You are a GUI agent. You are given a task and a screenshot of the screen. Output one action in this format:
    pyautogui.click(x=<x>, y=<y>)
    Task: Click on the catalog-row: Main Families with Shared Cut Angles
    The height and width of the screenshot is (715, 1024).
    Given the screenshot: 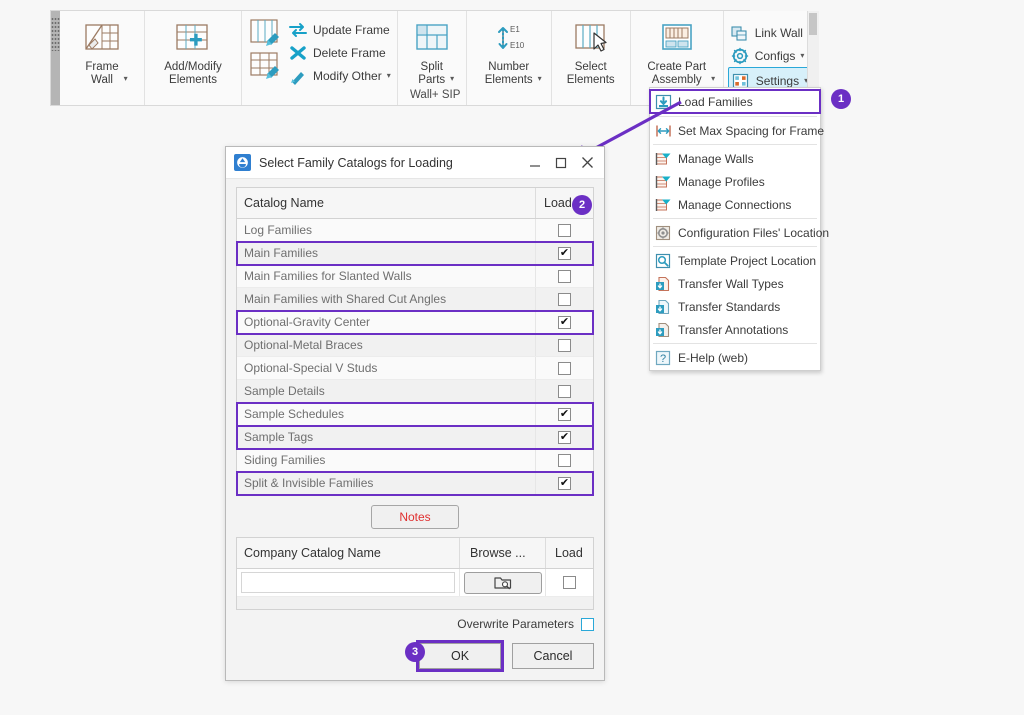 What is the action you would take?
    pyautogui.click(x=415, y=299)
    